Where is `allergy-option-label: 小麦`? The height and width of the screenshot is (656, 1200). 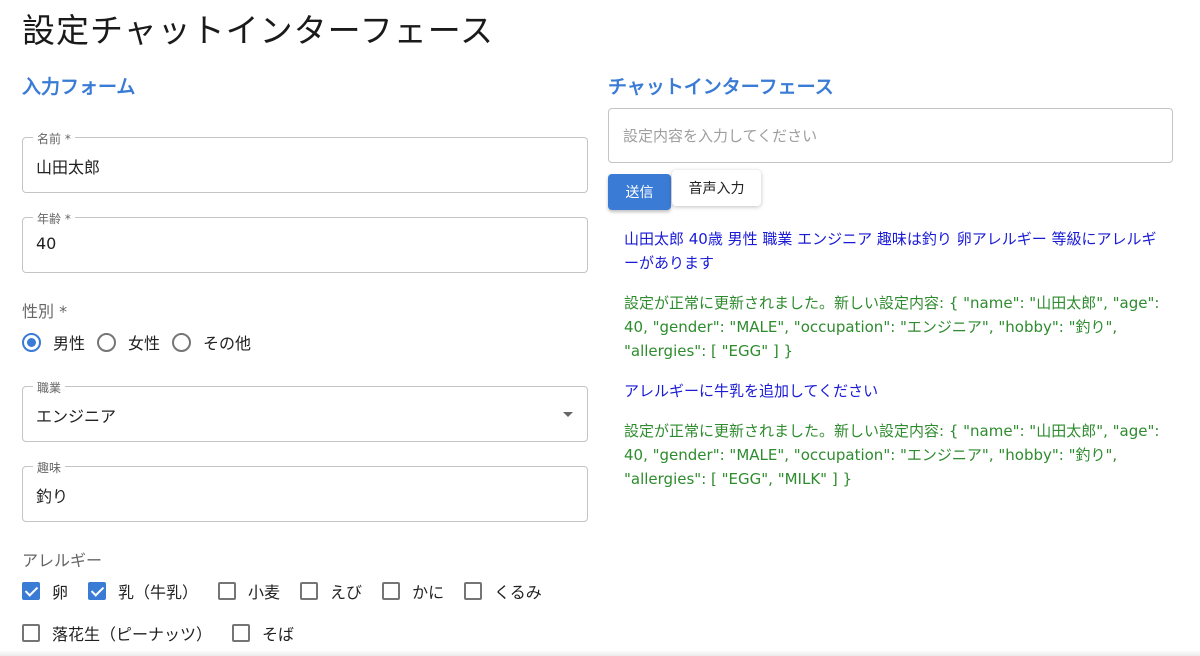 allergy-option-label: 小麦 is located at coordinates (264, 592).